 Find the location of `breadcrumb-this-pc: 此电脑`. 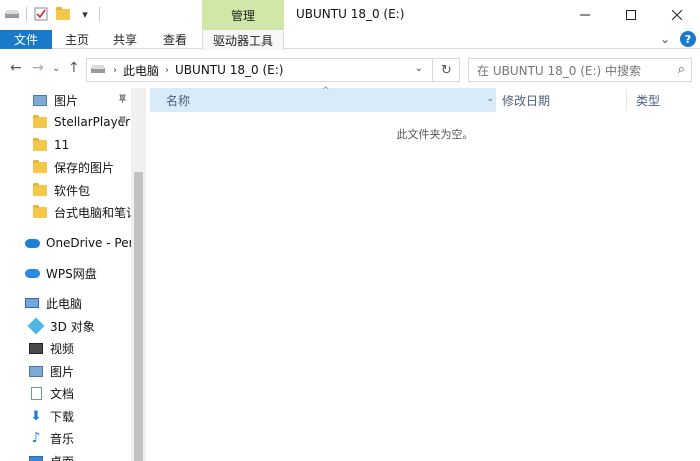

breadcrumb-this-pc: 此电脑 is located at coordinates (141, 70).